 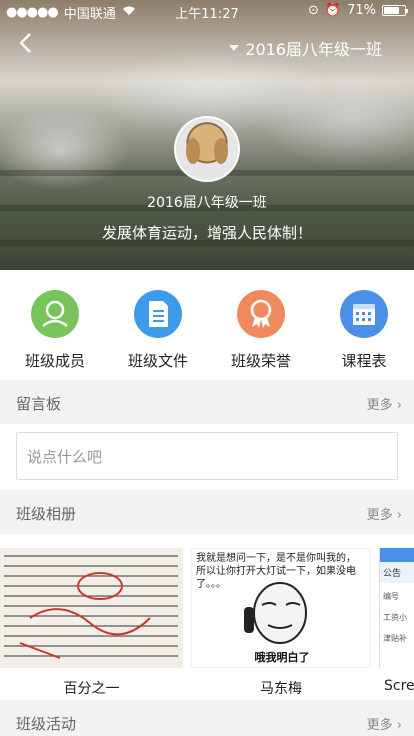 I want to click on honors-button: 班级荣誉, so click(x=261, y=330).